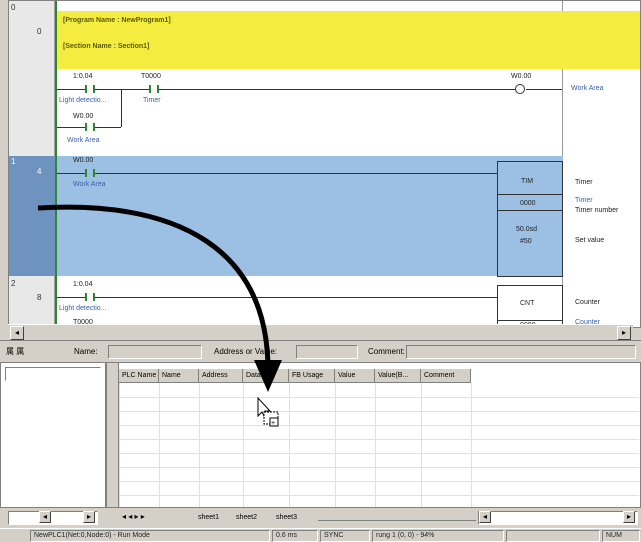 The width and height of the screenshot is (641, 542). I want to click on status-num-lock: NUM, so click(621, 536).